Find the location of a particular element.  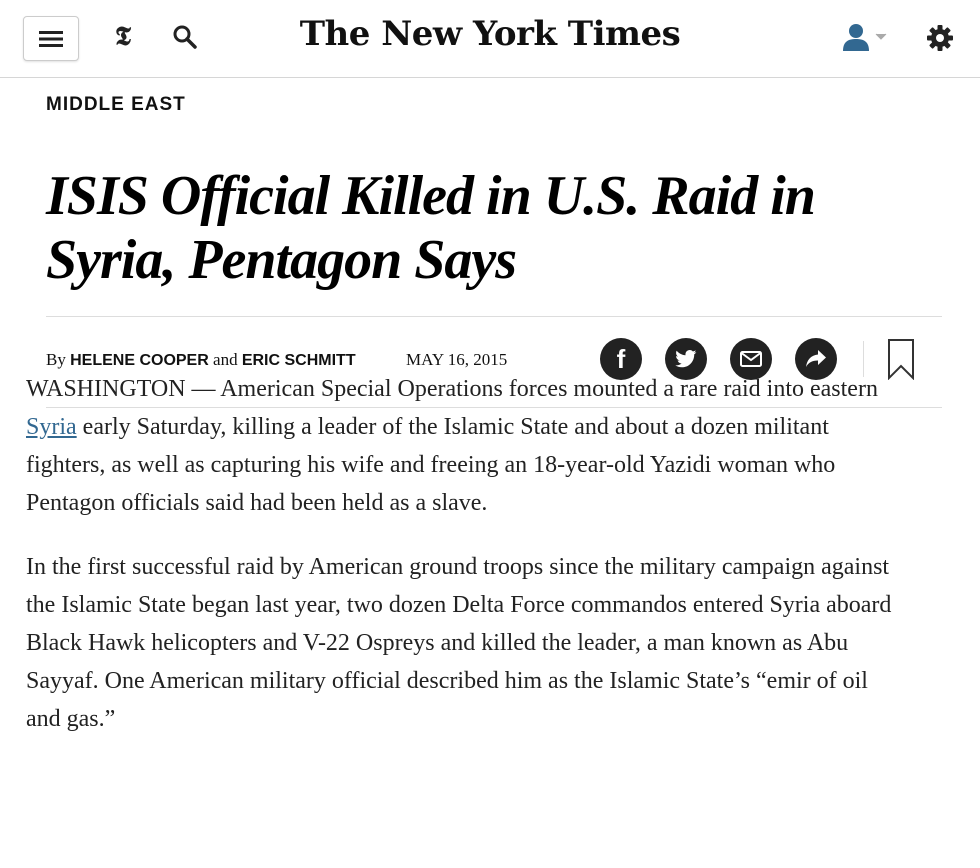

byline-by: By is located at coordinates (56, 359).